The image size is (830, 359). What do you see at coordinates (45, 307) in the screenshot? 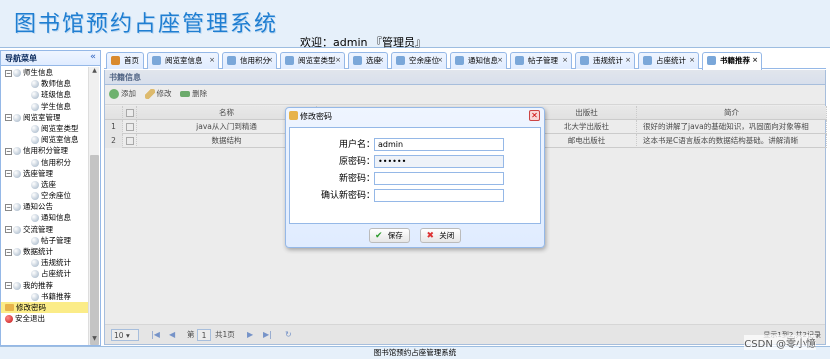
I see `sidebar-item: 修改密码` at bounding box center [45, 307].